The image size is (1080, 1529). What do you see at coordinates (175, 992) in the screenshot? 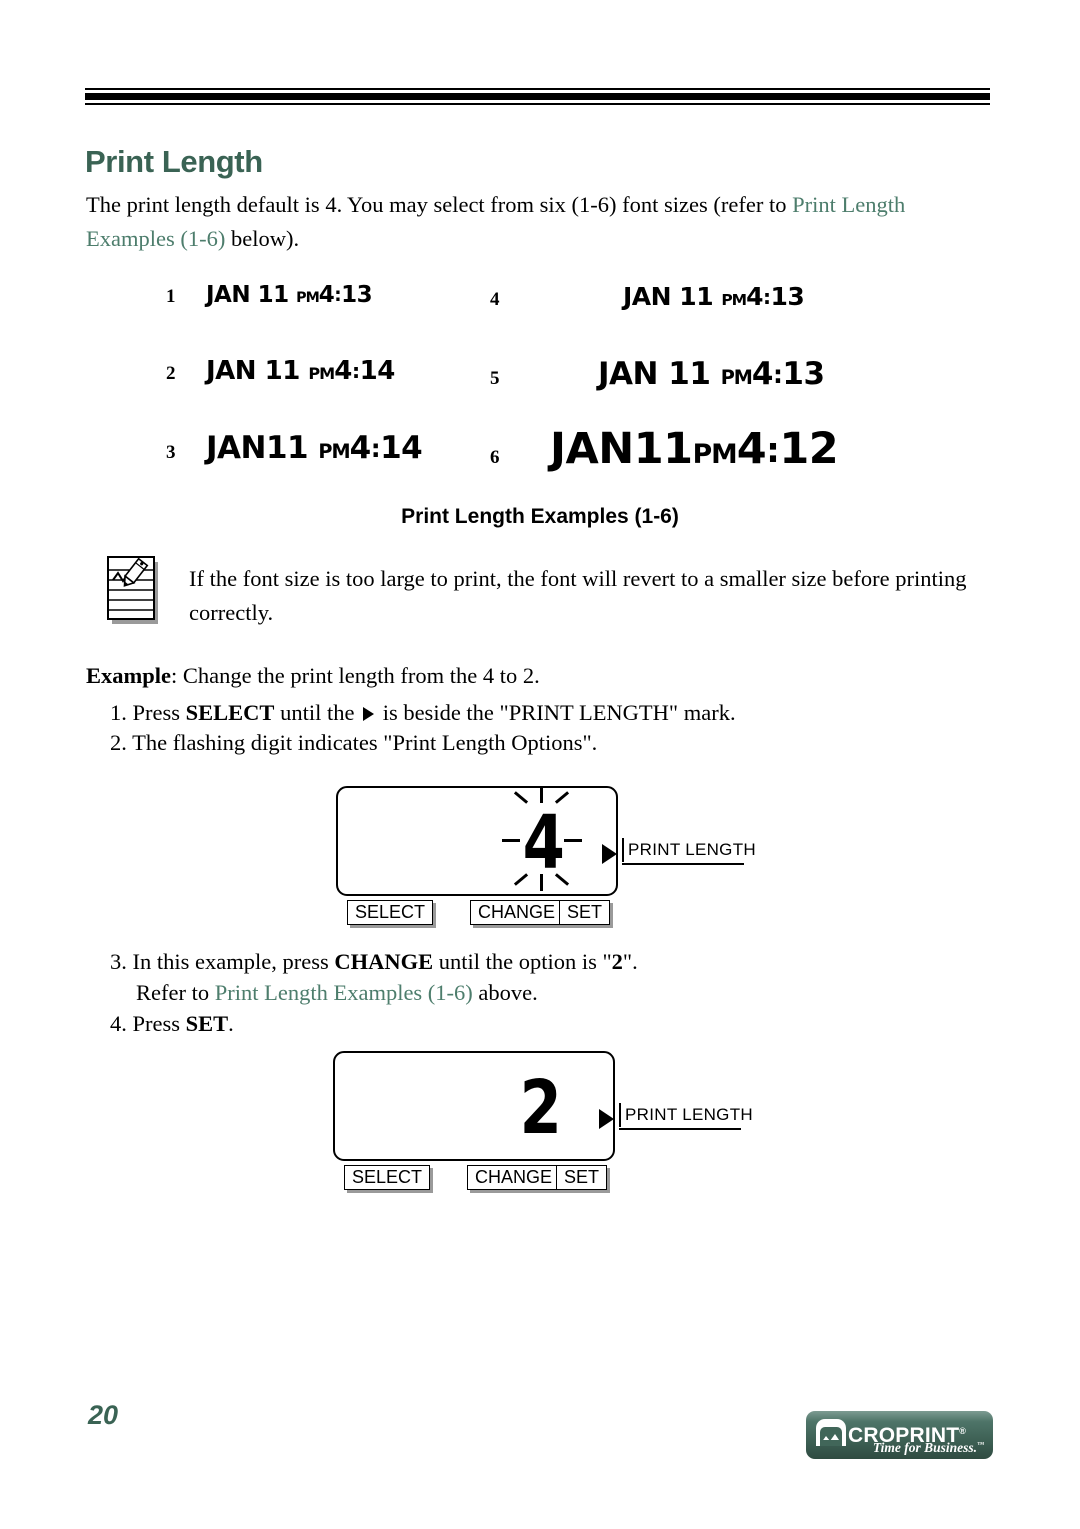
I see `step-3-refer-a: Refer to` at bounding box center [175, 992].